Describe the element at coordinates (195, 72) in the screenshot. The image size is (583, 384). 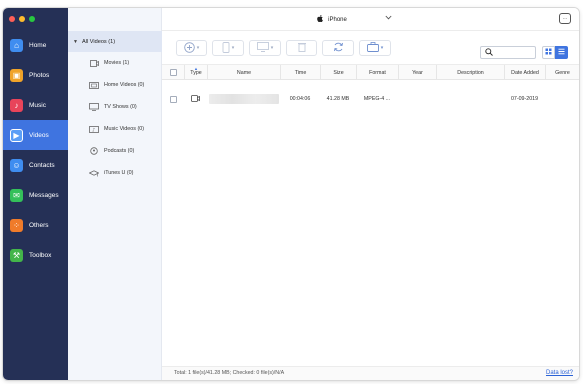
I see `column-header-type: ▲ Type` at that location.